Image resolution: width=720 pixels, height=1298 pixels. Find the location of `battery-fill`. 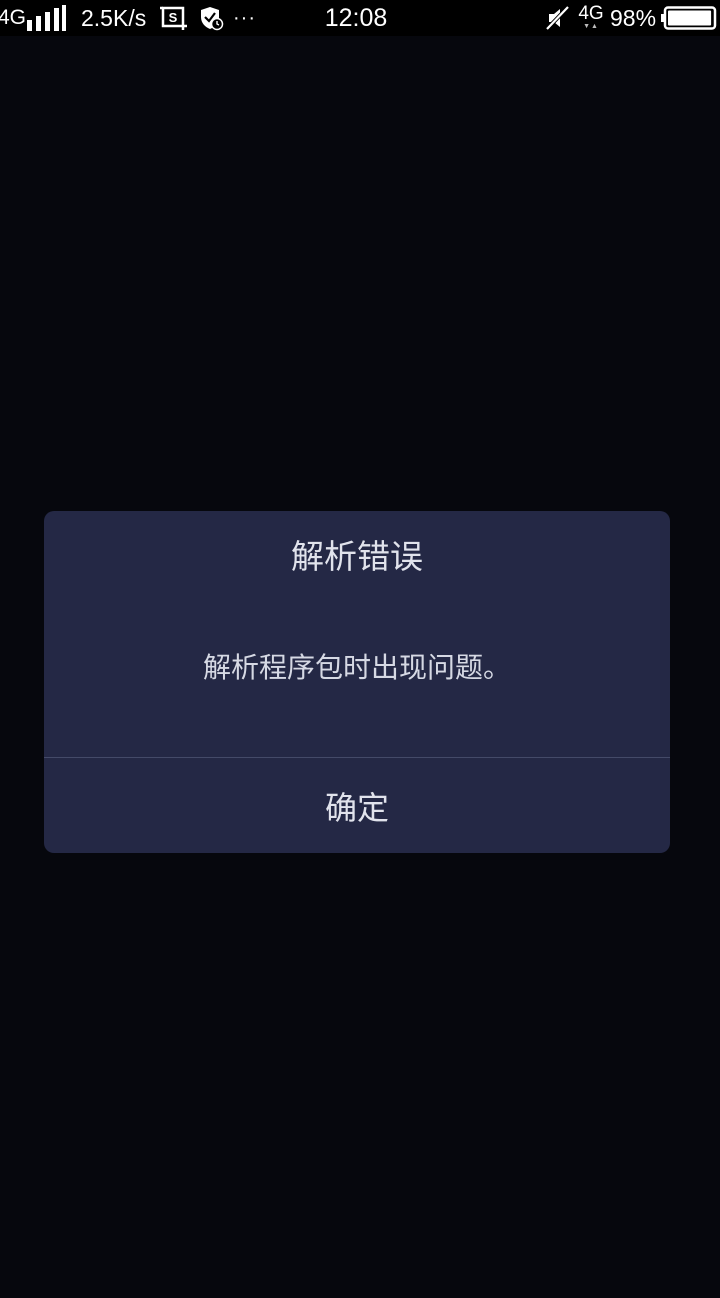

battery-fill is located at coordinates (690, 18).